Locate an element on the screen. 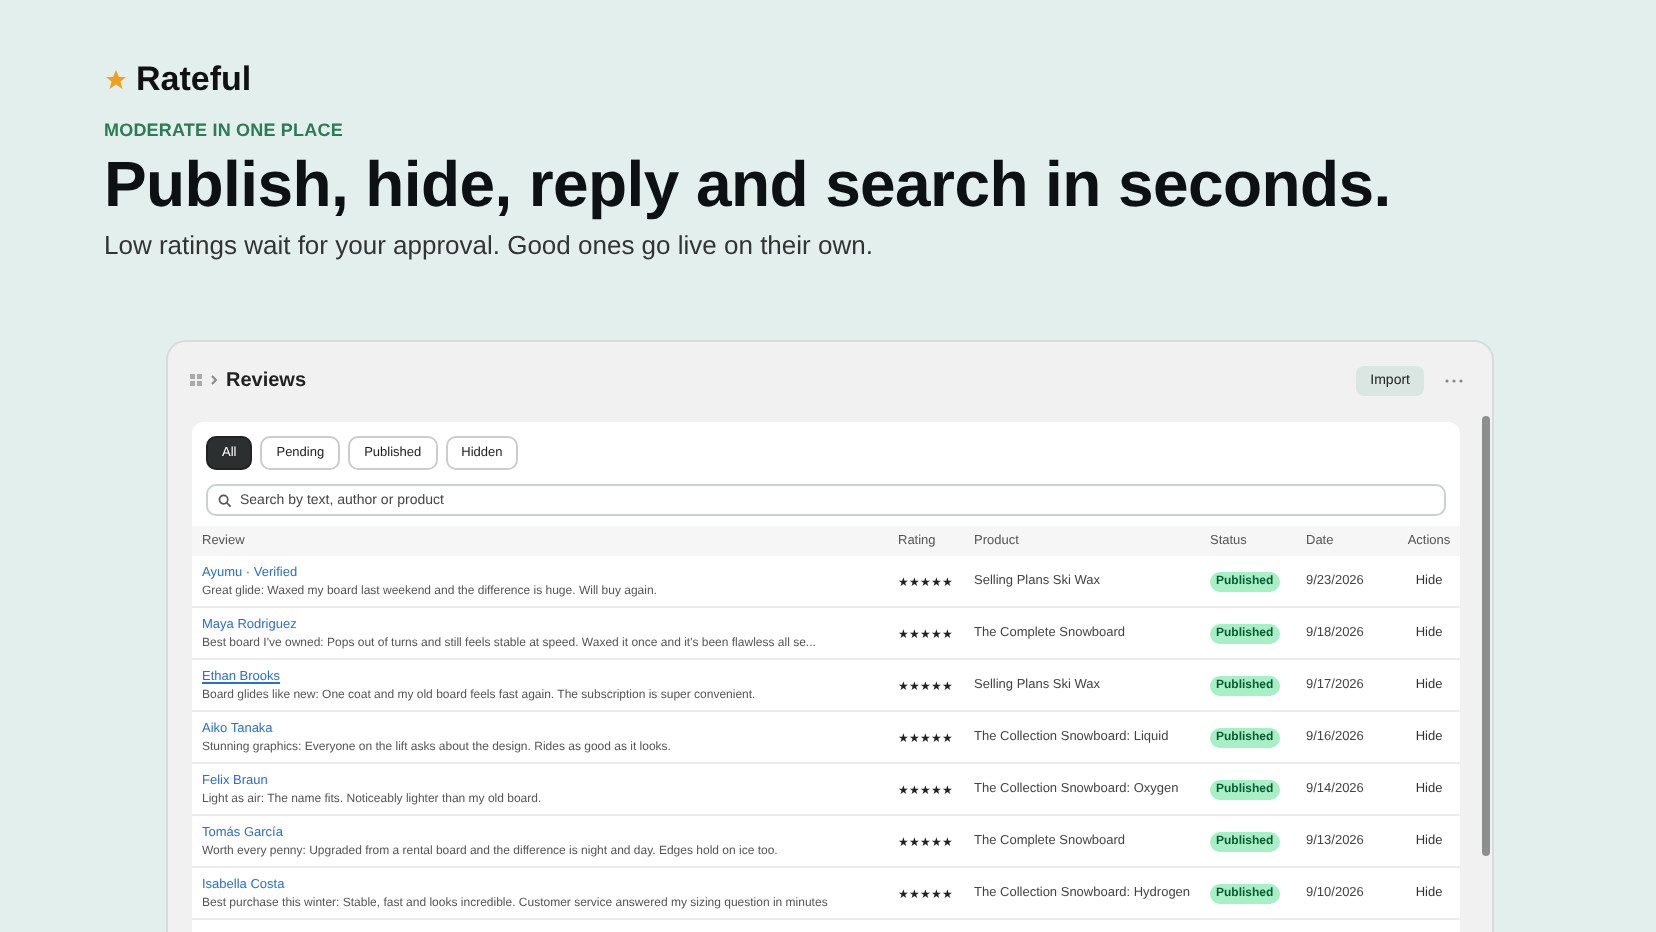 This screenshot has height=932, width=1656. scrollbar-thumb is located at coordinates (1486, 636).